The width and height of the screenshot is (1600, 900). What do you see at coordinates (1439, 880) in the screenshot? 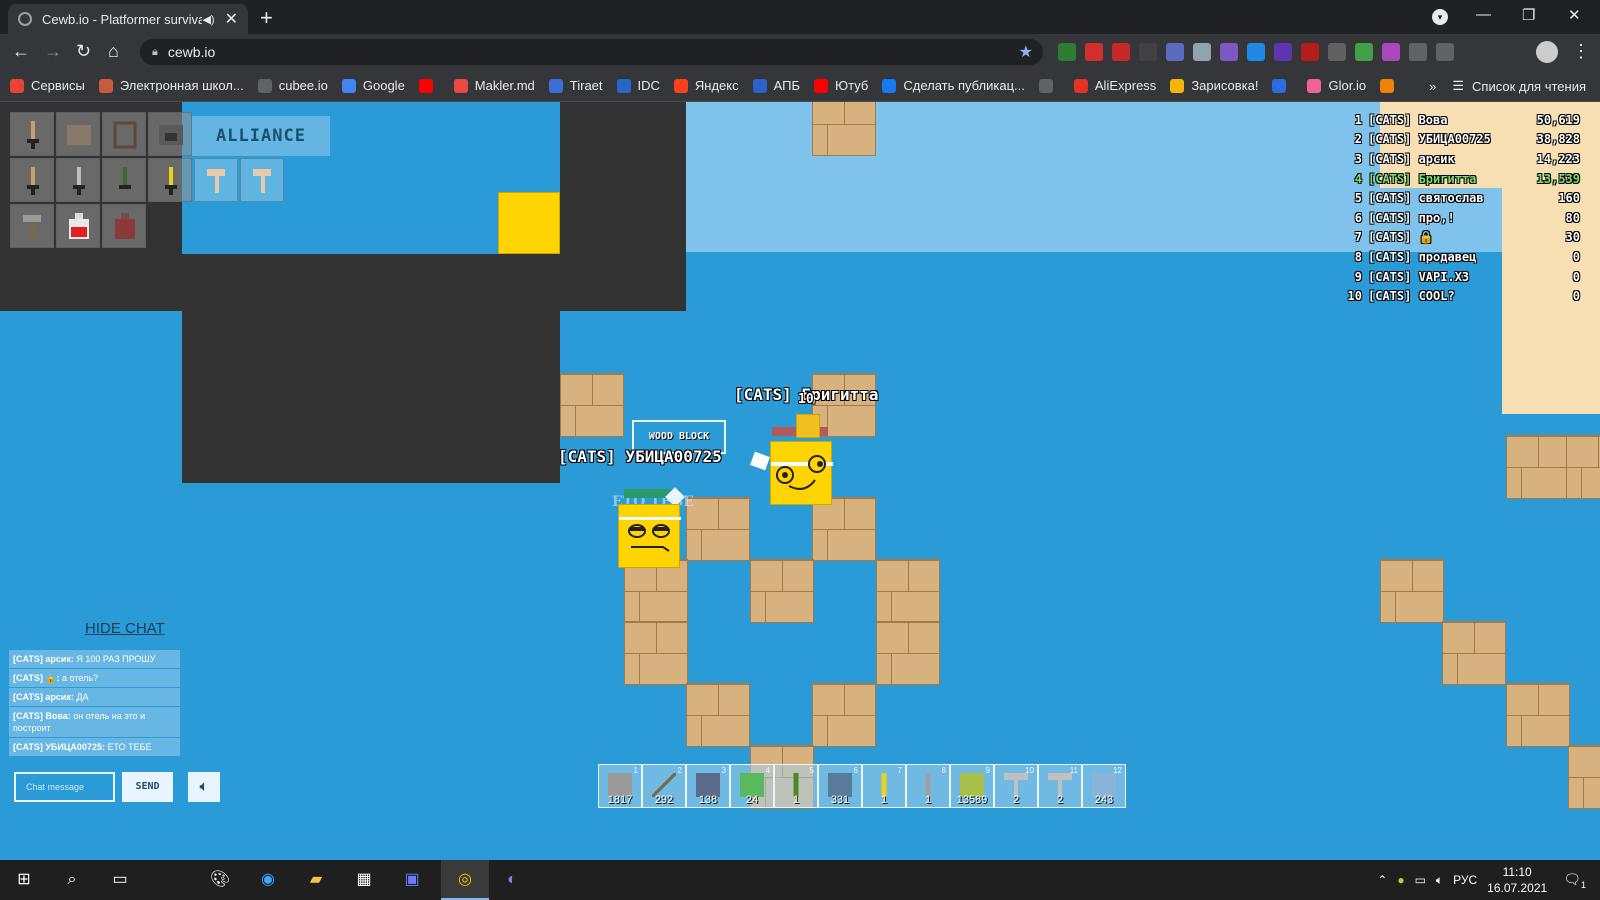
I see `volume-icon: 🔈︎` at bounding box center [1439, 880].